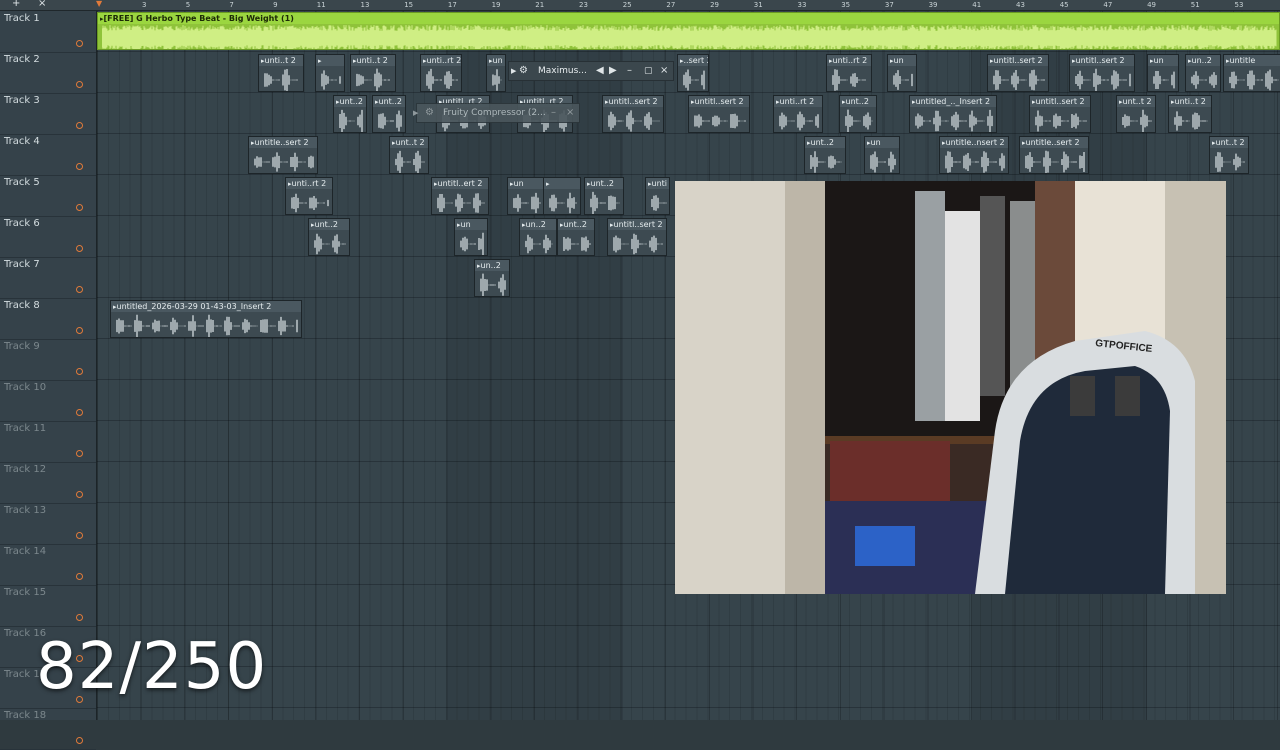  What do you see at coordinates (48, 483) in the screenshot?
I see `track-header: Track 12` at bounding box center [48, 483].